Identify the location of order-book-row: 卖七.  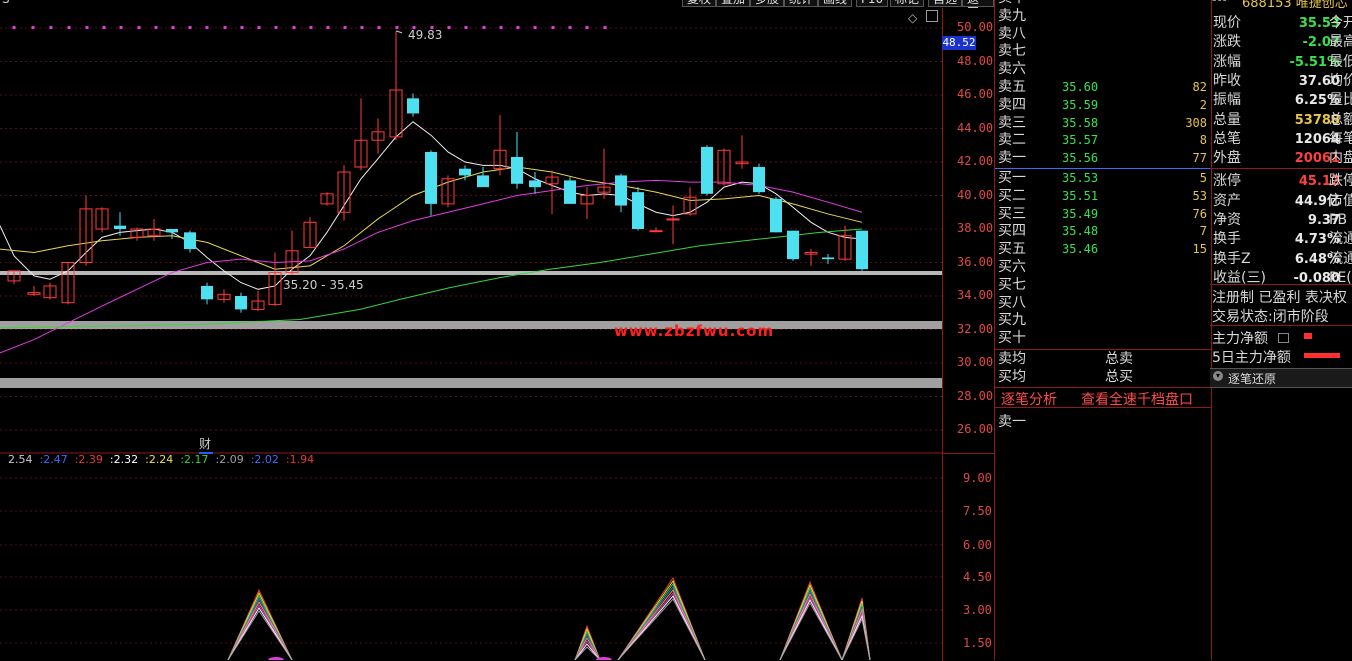
(1103, 51).